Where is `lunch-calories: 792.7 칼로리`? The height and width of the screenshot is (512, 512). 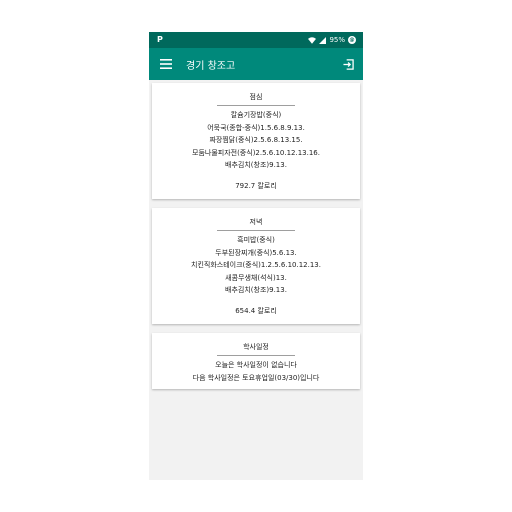 lunch-calories: 792.7 칼로리 is located at coordinates (256, 185).